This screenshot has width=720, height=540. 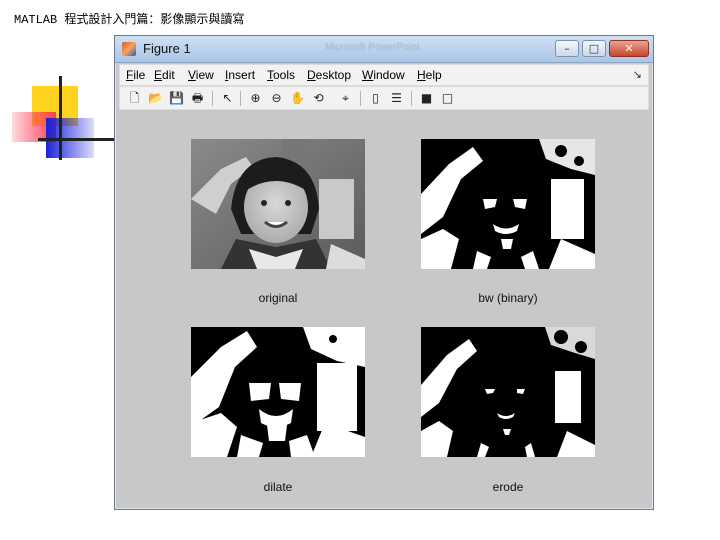 I want to click on save-figure-icon: 💾, so click(x=176, y=98).